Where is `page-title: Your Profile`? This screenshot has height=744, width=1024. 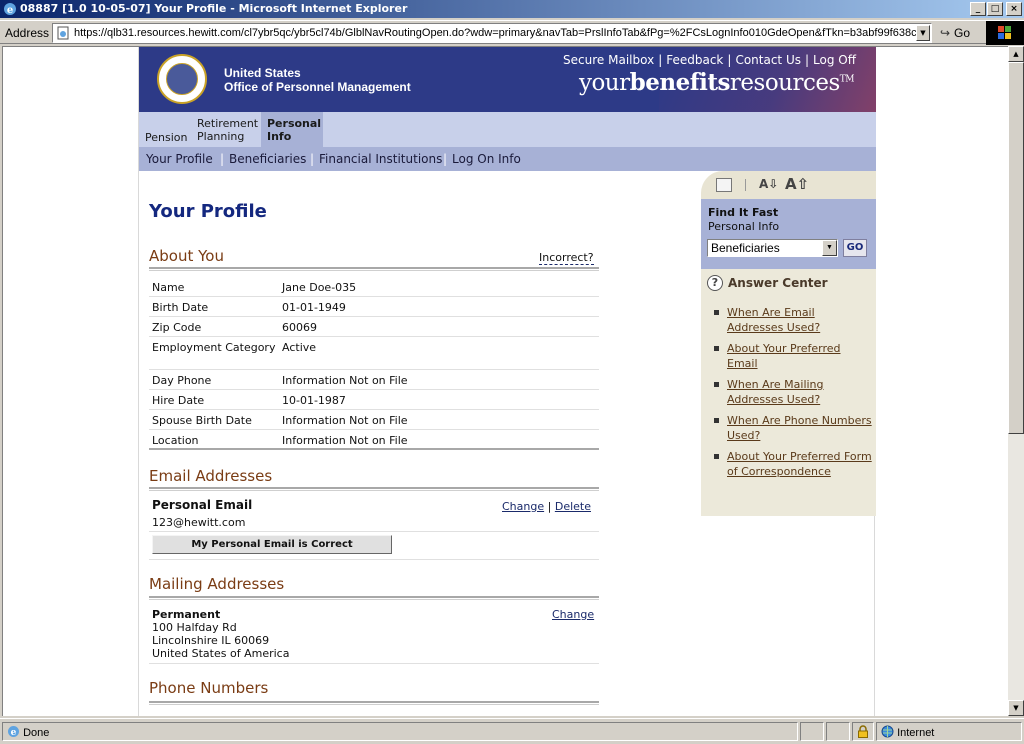
page-title: Your Profile is located at coordinates (208, 211).